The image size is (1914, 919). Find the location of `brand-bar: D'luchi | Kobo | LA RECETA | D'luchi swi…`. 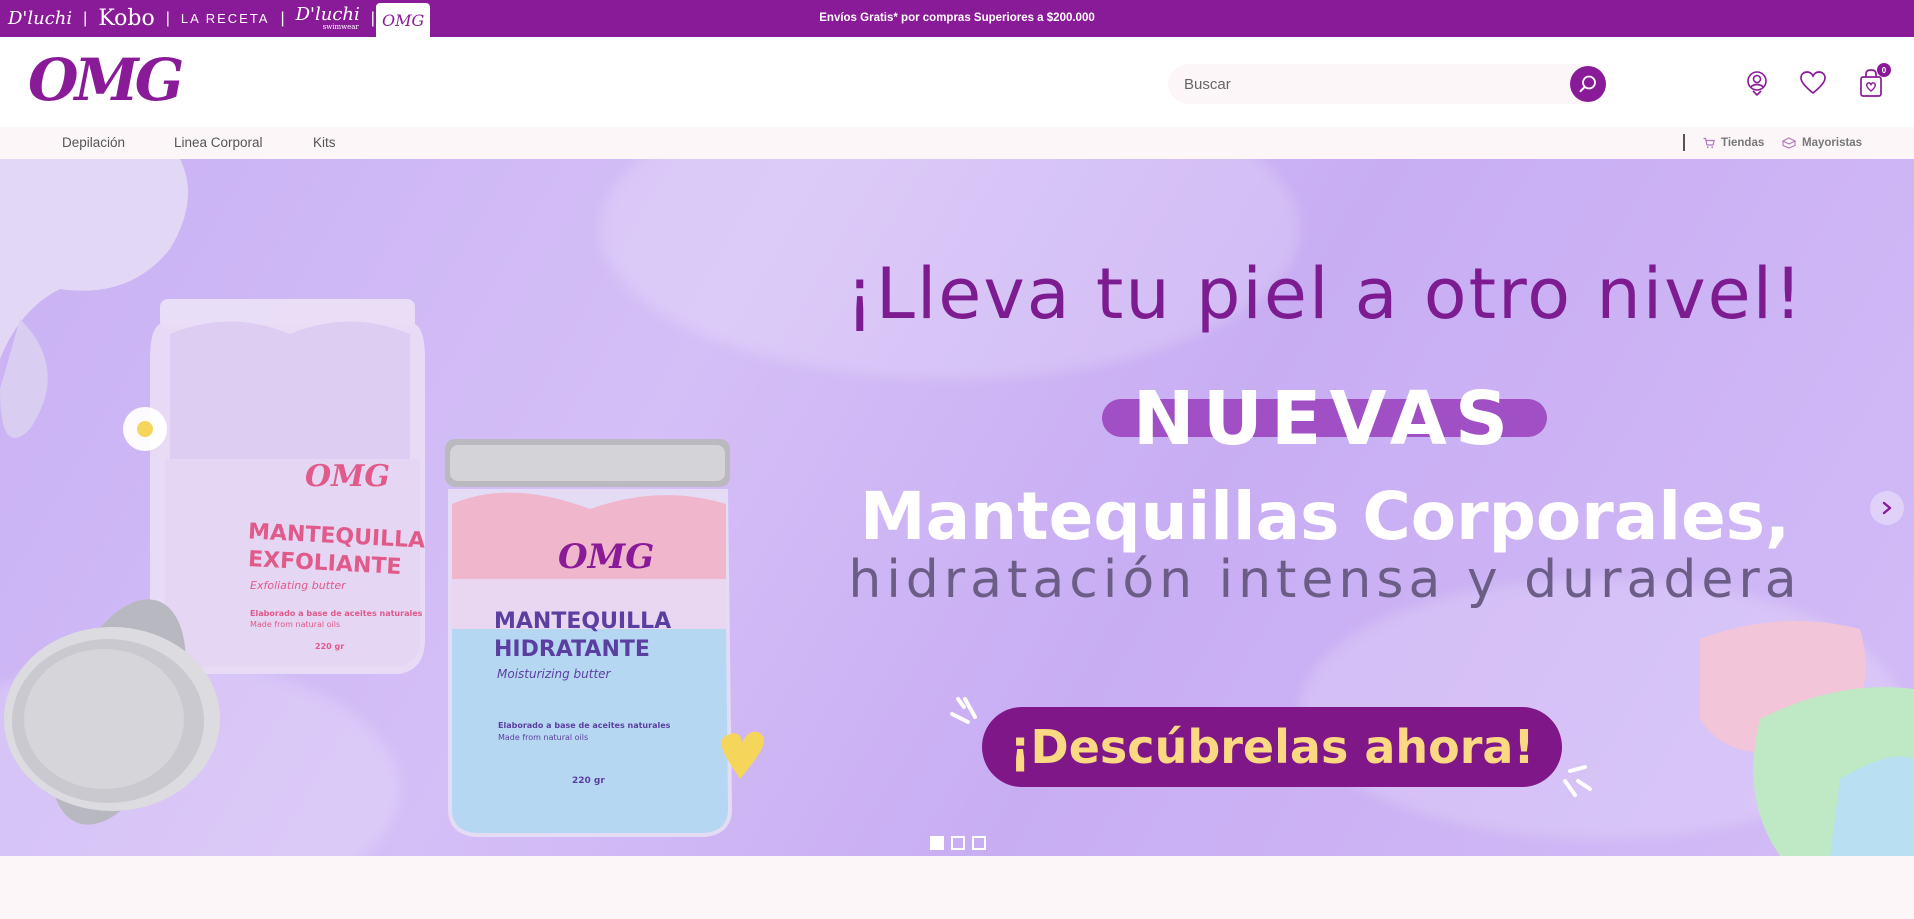

brand-bar: D'luchi | Kobo | LA RECETA | D'luchi swi… is located at coordinates (957, 18).